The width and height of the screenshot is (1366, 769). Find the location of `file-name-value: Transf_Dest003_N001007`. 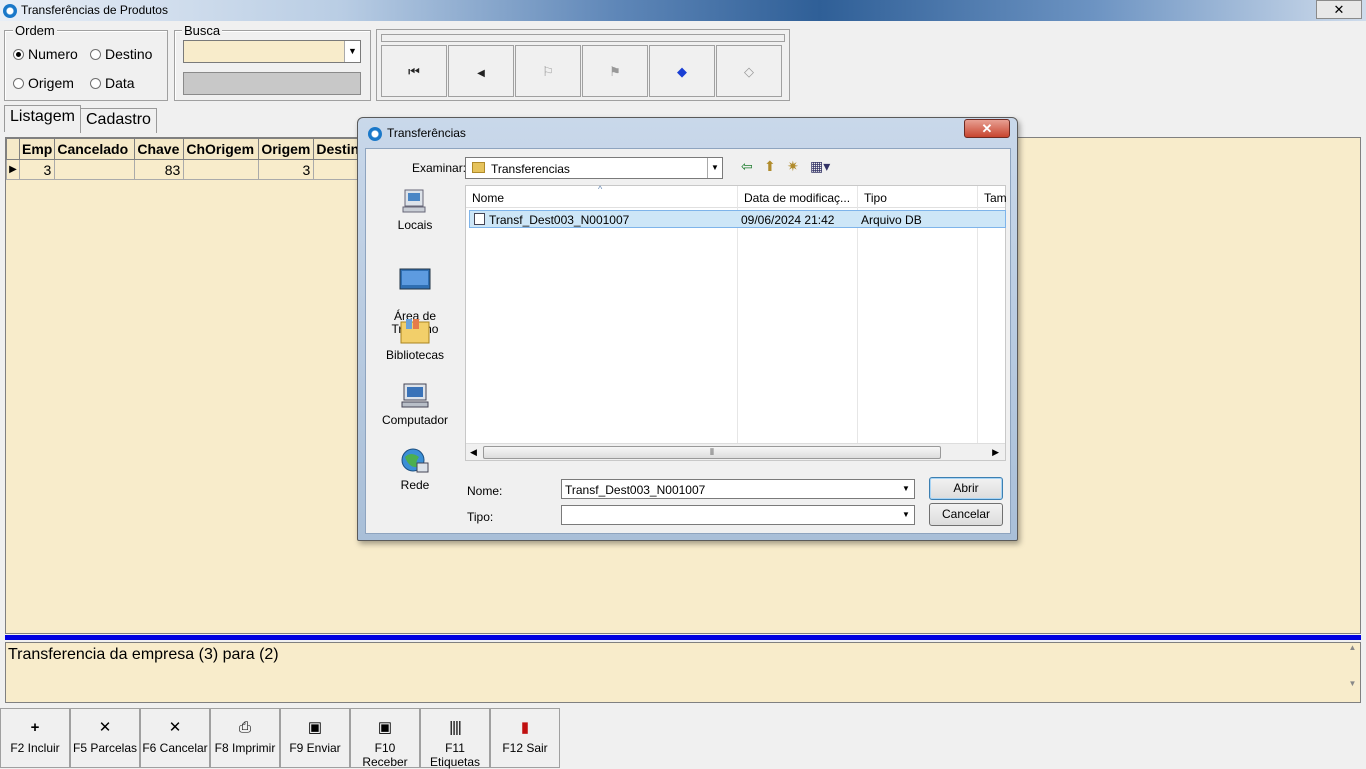

file-name-value: Transf_Dest003_N001007 is located at coordinates (635, 490).